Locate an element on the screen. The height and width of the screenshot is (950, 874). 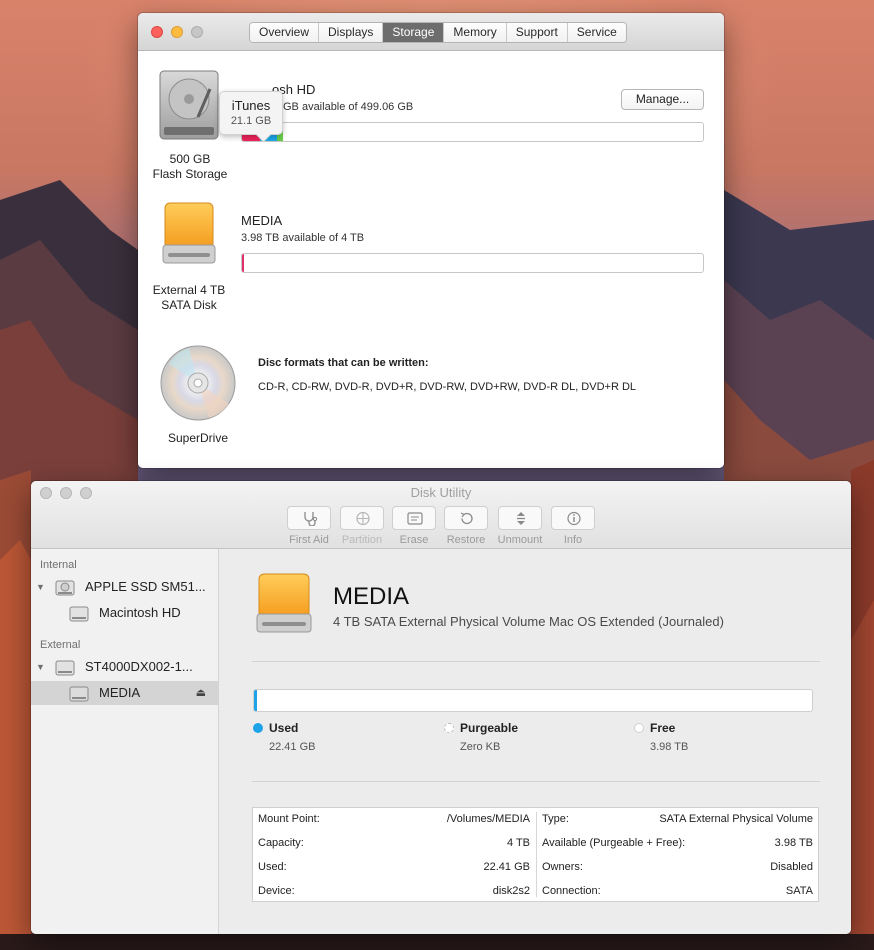
stethoscope-icon is located at coordinates (311, 519).